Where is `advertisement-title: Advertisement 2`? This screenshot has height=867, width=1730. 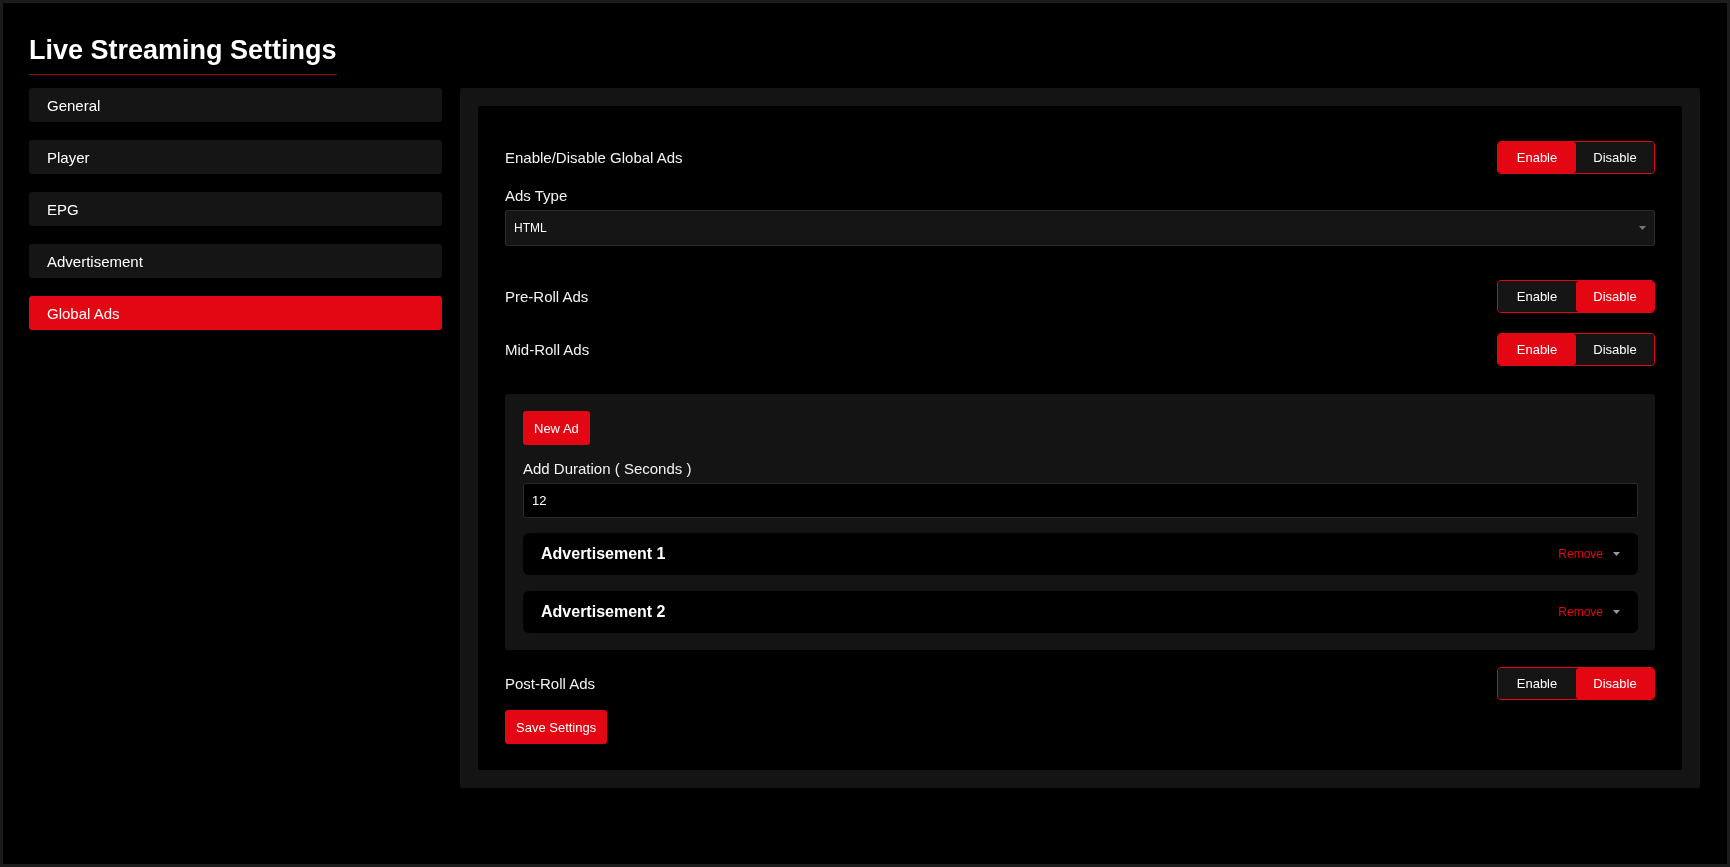 advertisement-title: Advertisement 2 is located at coordinates (603, 612).